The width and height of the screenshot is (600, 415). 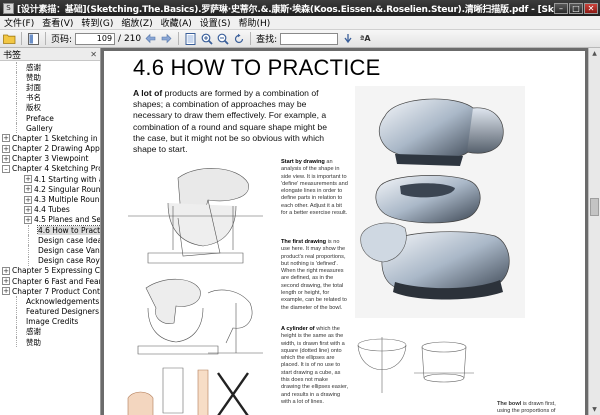 What do you see at coordinates (309, 38) in the screenshot?
I see `search-input` at bounding box center [309, 38].